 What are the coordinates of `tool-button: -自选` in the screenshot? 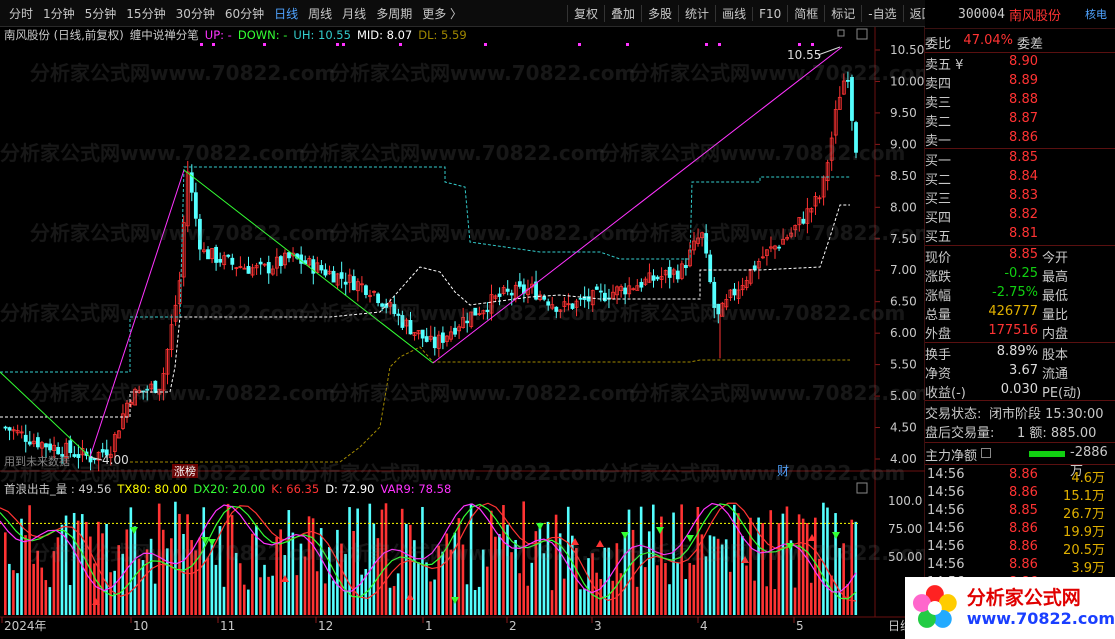 It's located at (881, 13).